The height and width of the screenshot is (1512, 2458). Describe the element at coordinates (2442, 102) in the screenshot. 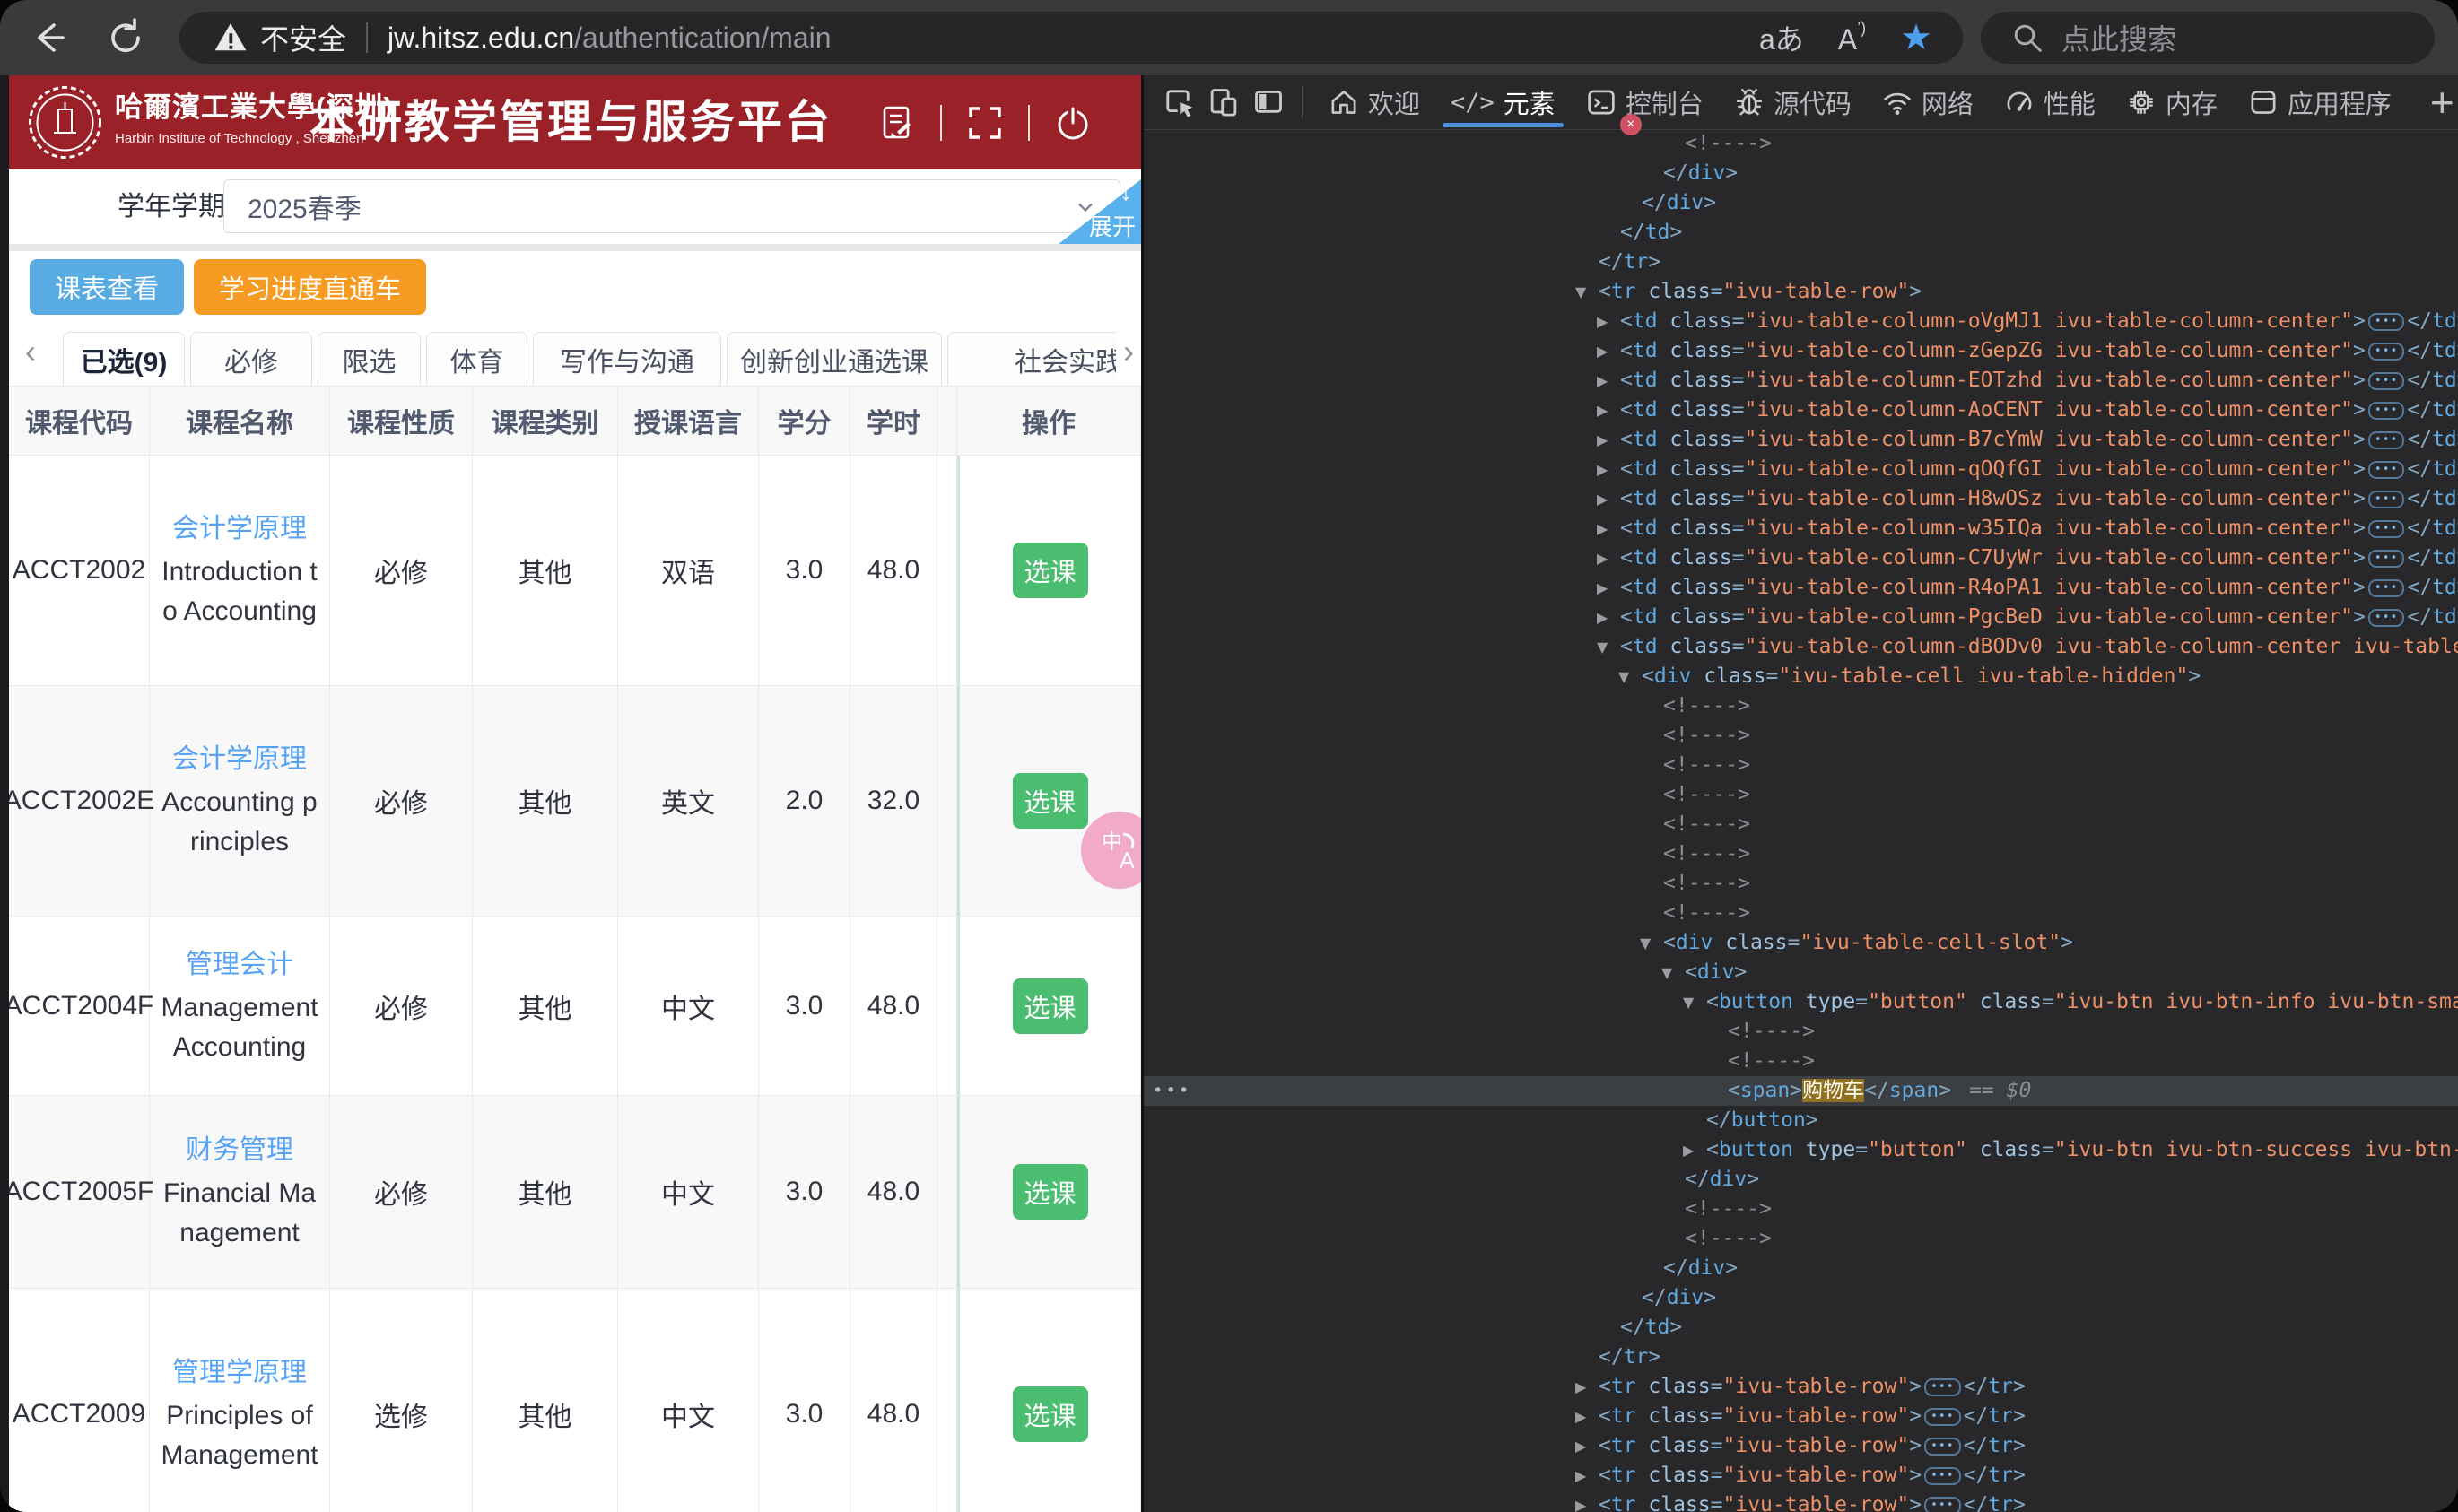

I see `more-tabs-icon: +` at that location.